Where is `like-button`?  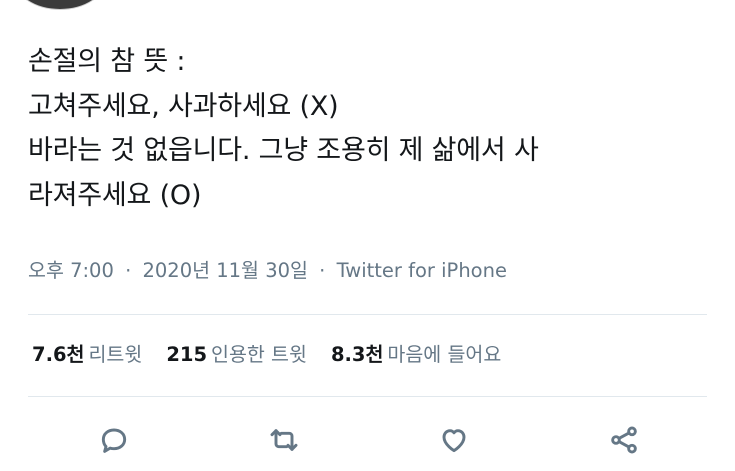
like-button is located at coordinates (454, 440).